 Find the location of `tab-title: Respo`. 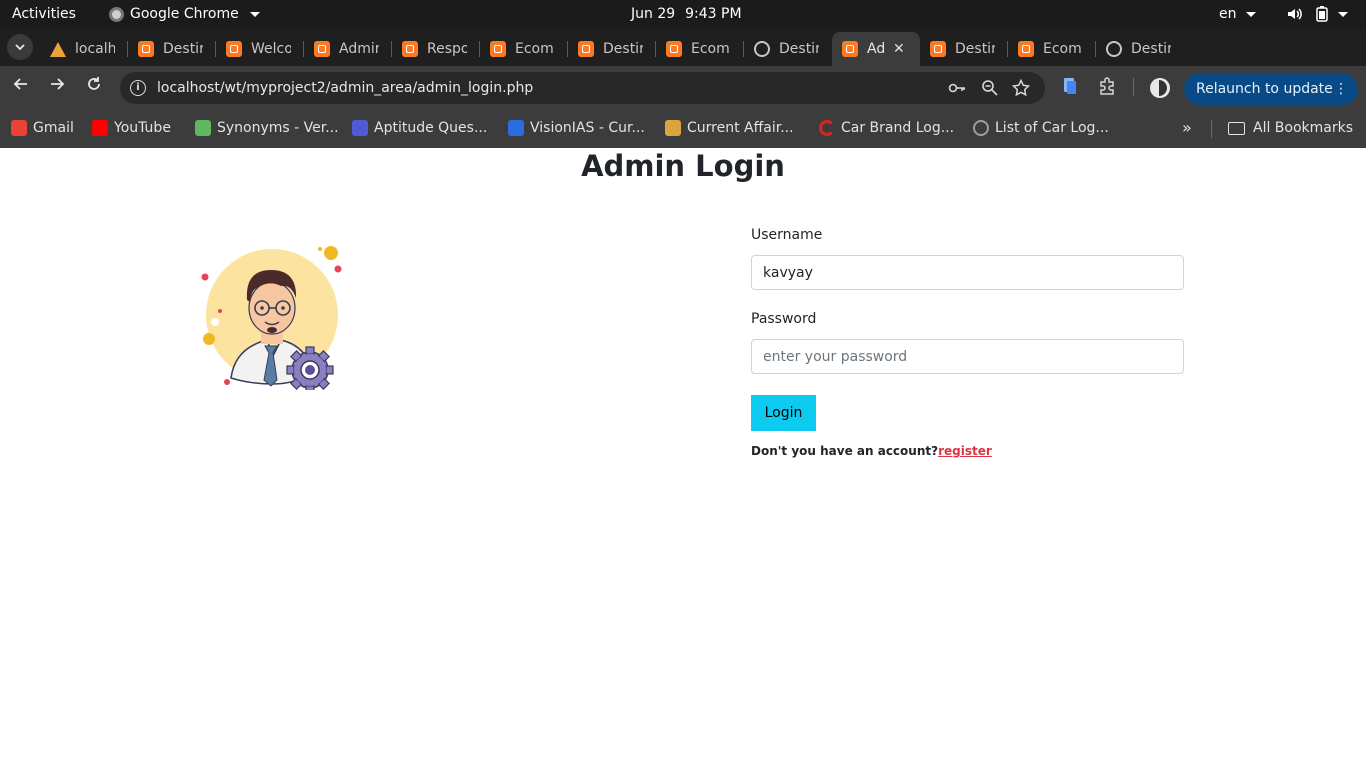

tab-title: Respo is located at coordinates (447, 49).